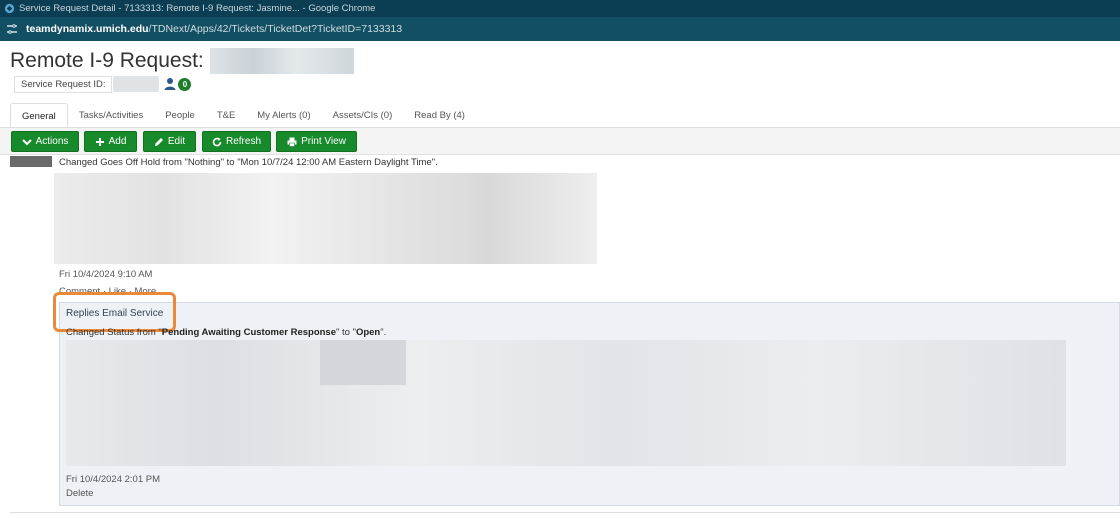 The height and width of the screenshot is (518, 1120). Describe the element at coordinates (248, 332) in the screenshot. I see `status-from: Pending Awaiting Customer Response` at that location.